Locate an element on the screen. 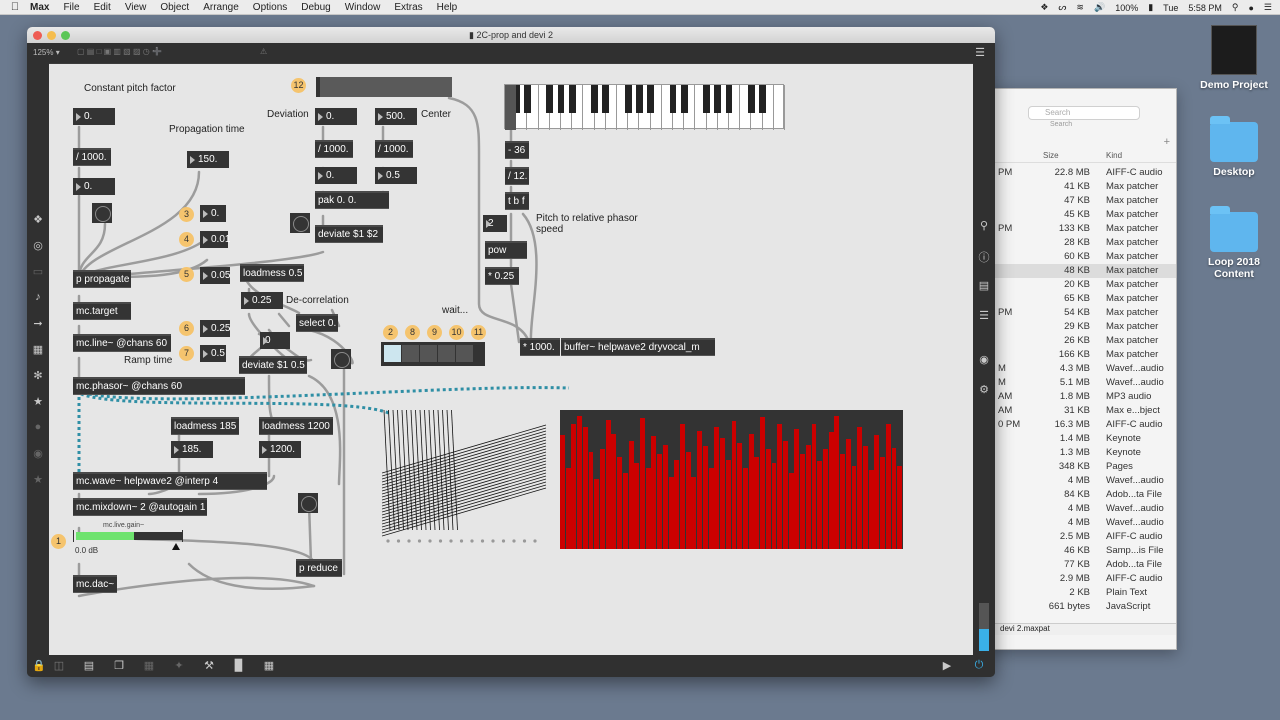 The height and width of the screenshot is (720, 1280). finder-row: 661 bytes JavaScript is located at coordinates (1081, 607).